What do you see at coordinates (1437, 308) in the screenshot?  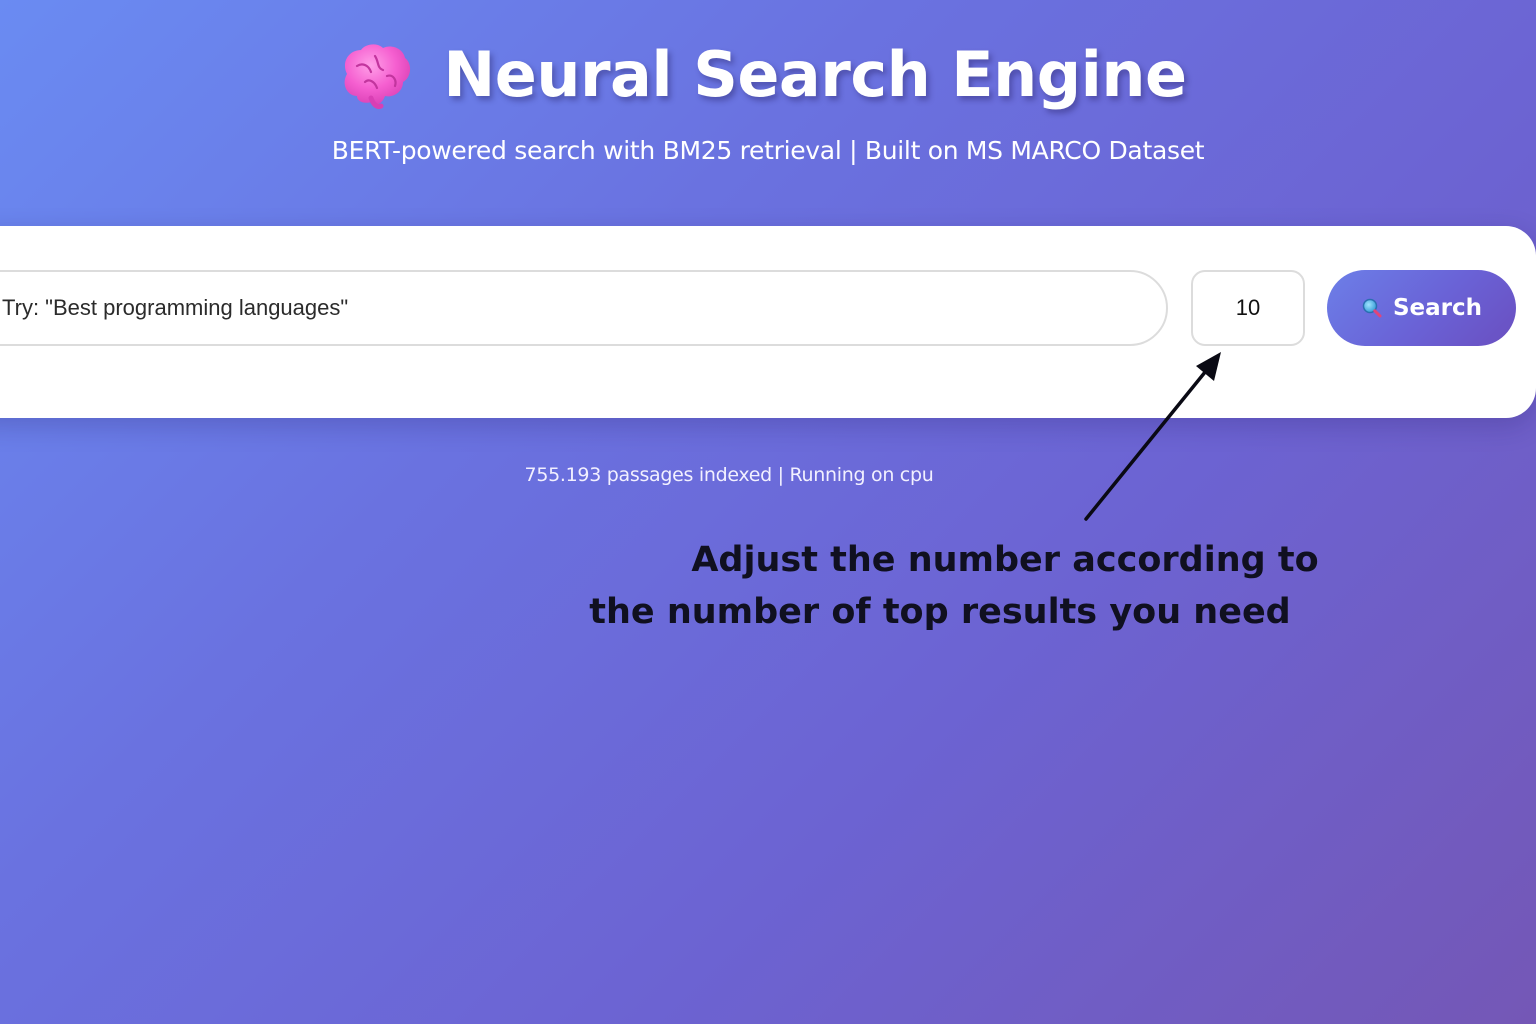 I see `search-button-label: Search` at bounding box center [1437, 308].